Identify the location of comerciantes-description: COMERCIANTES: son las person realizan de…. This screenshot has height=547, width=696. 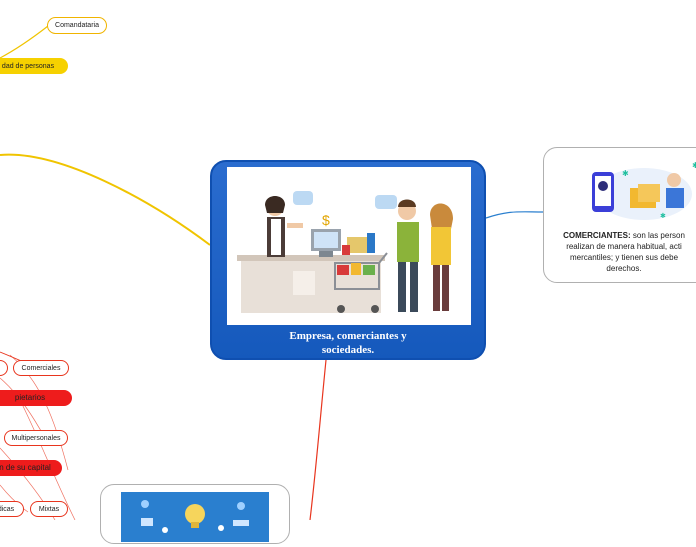
(624, 252).